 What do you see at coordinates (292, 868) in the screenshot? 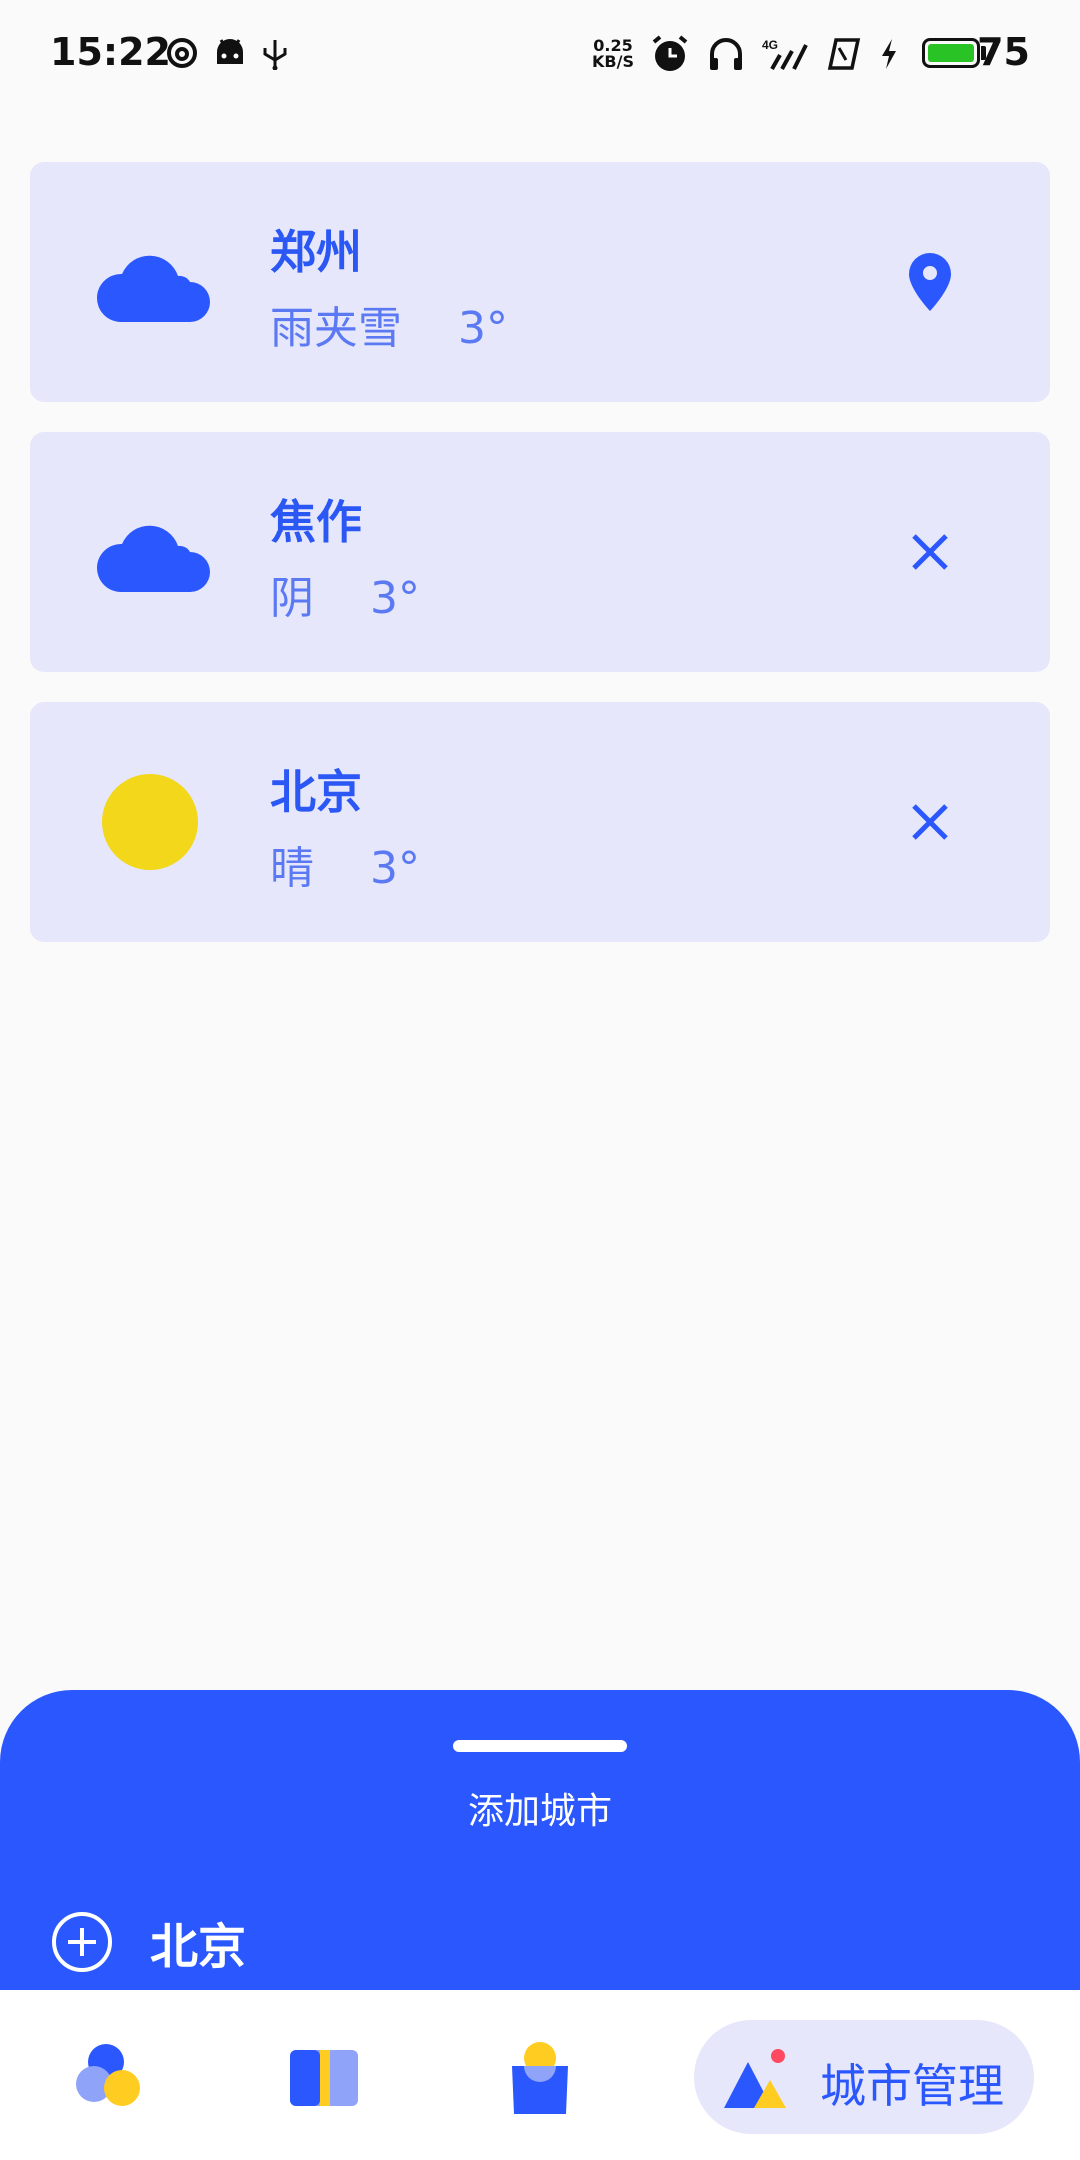
I see `weather-condition: 晴` at bounding box center [292, 868].